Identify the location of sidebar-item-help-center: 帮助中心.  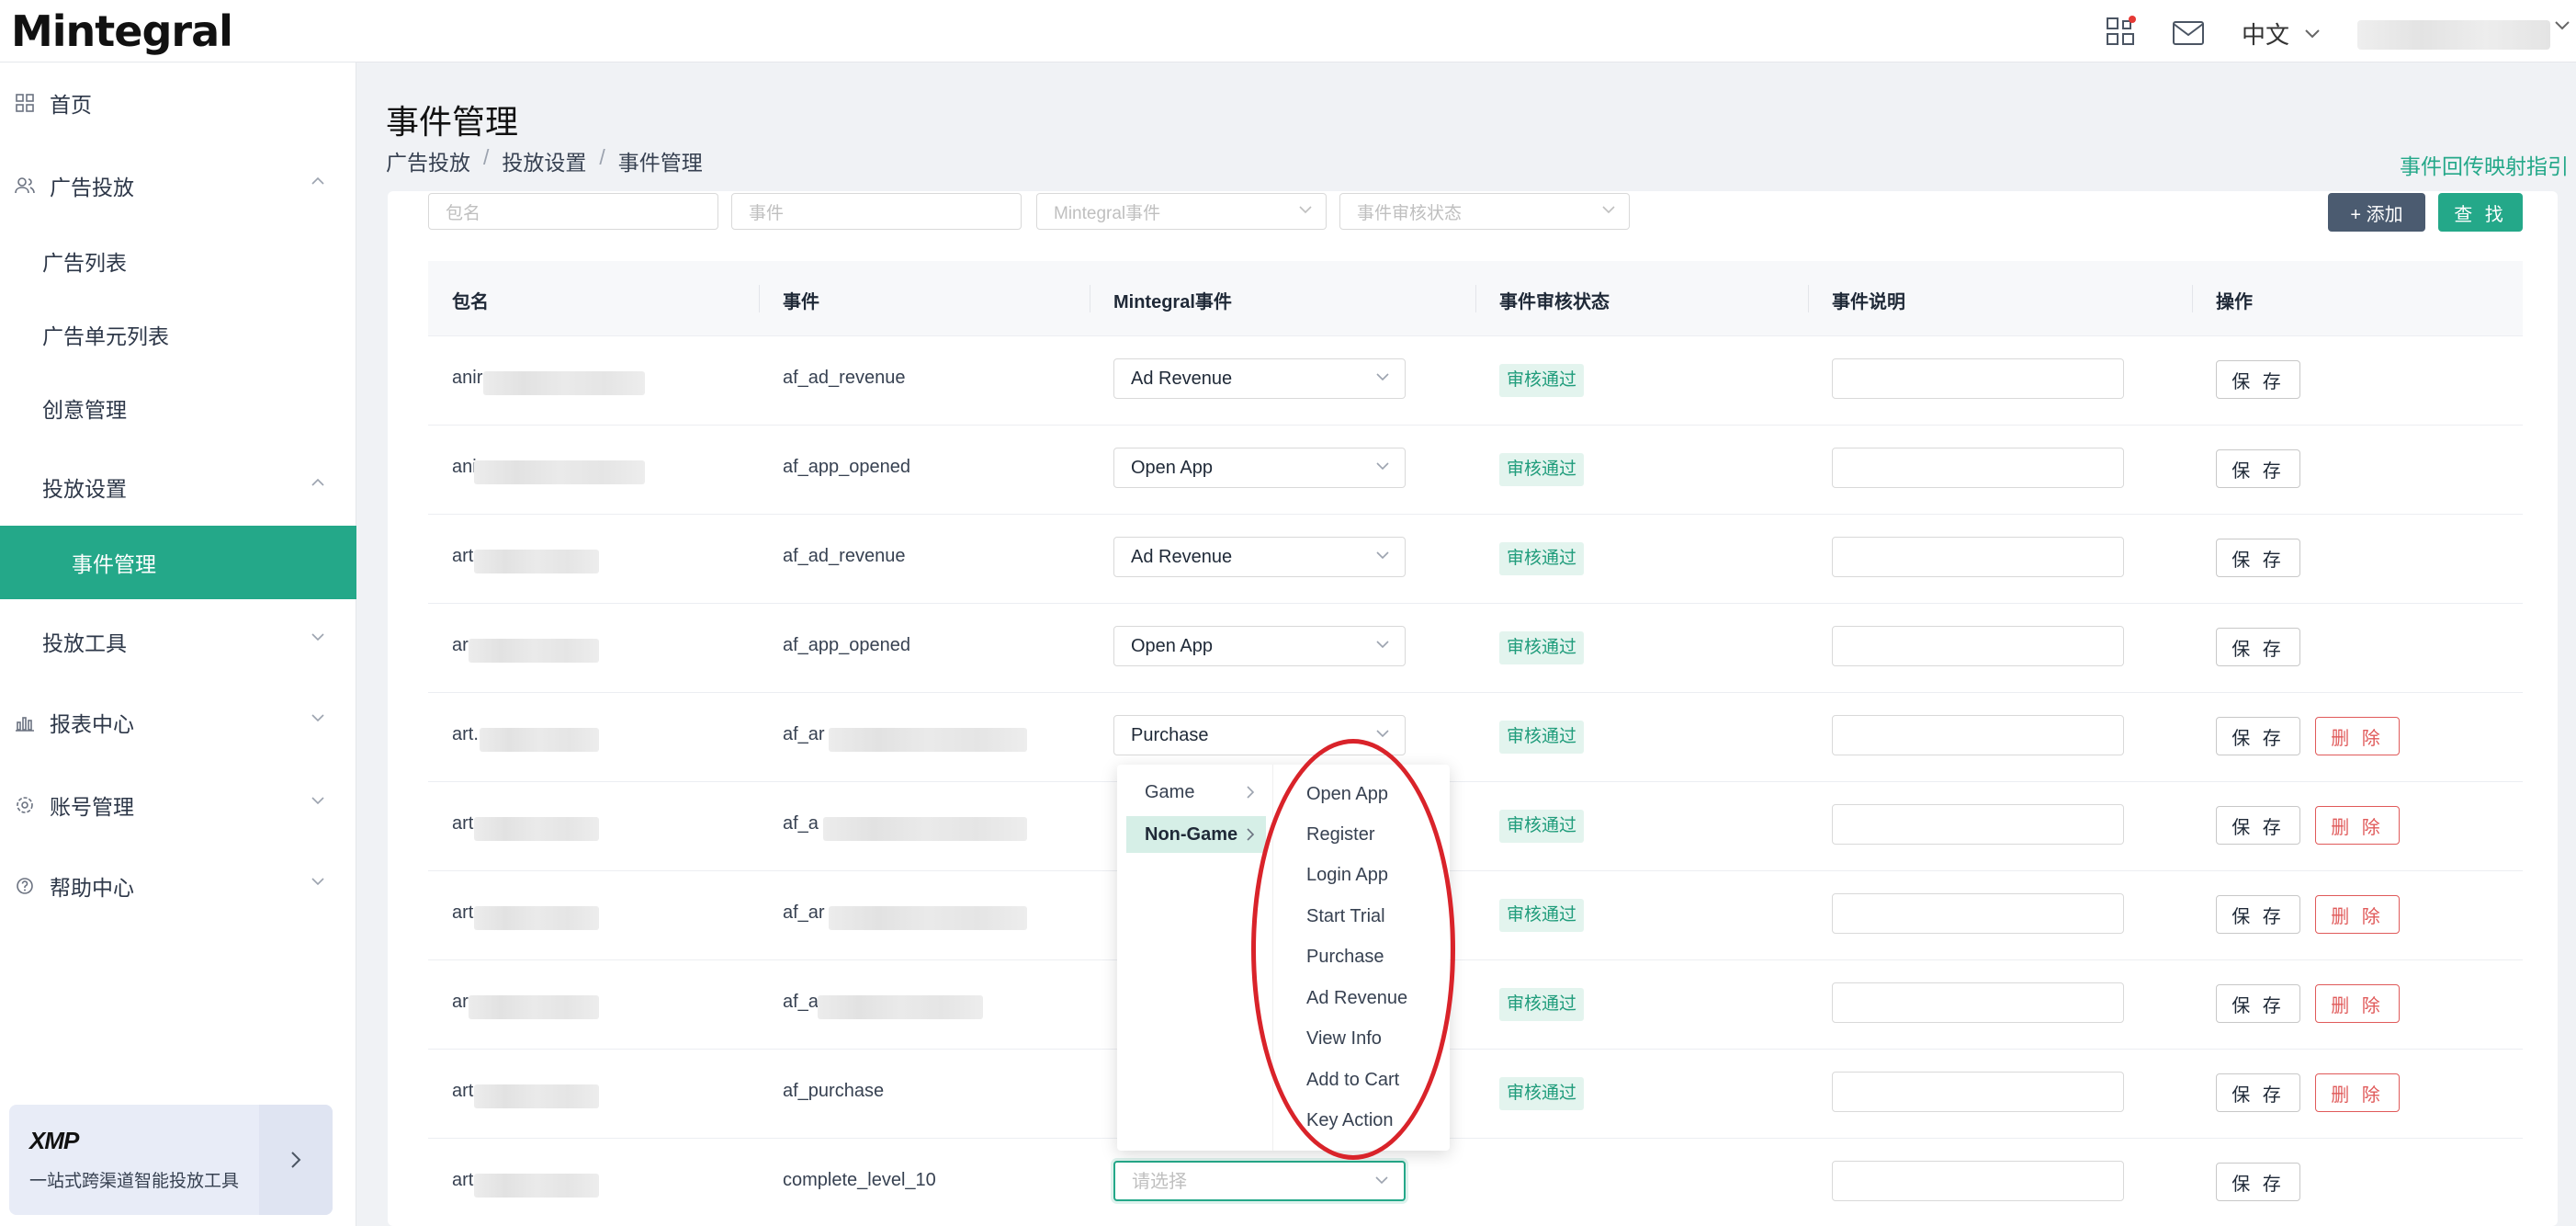
(178, 886).